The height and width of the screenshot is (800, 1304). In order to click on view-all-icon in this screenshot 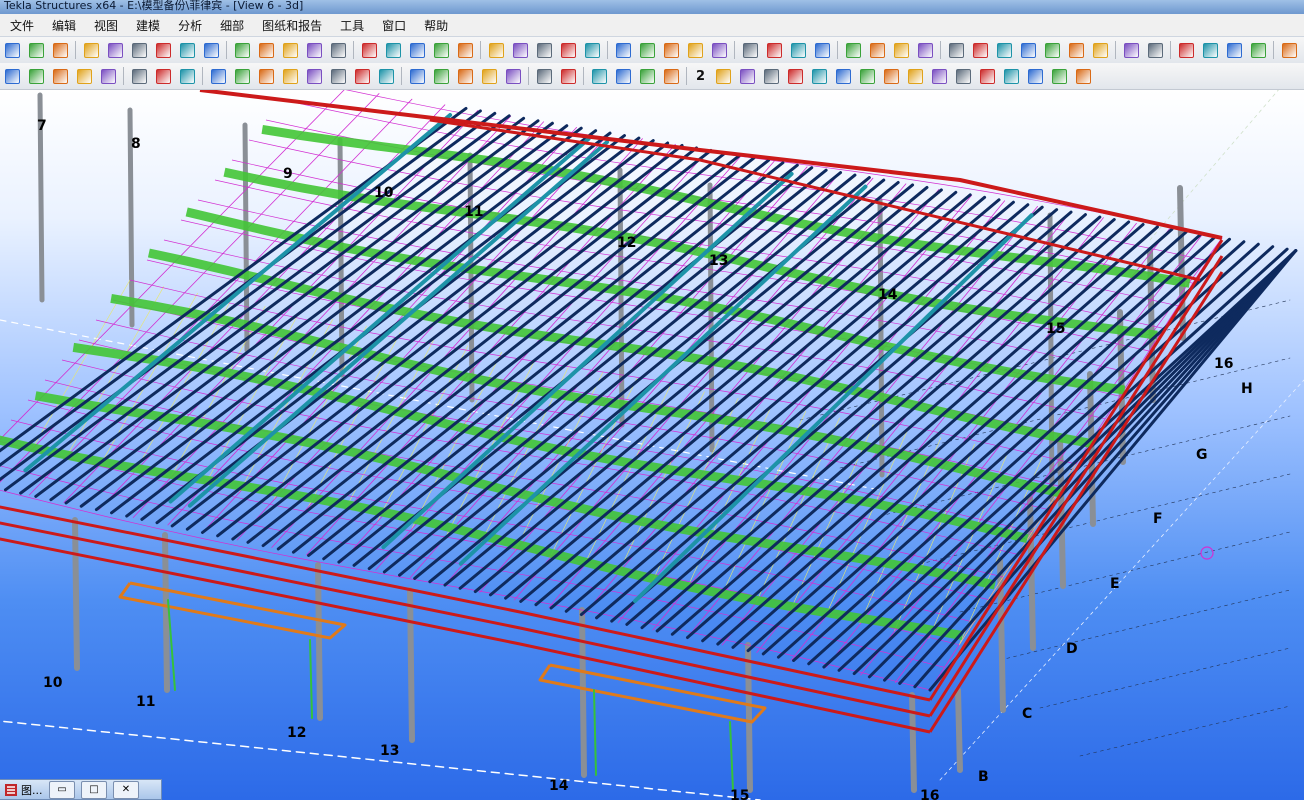, I will do `click(1083, 76)`.